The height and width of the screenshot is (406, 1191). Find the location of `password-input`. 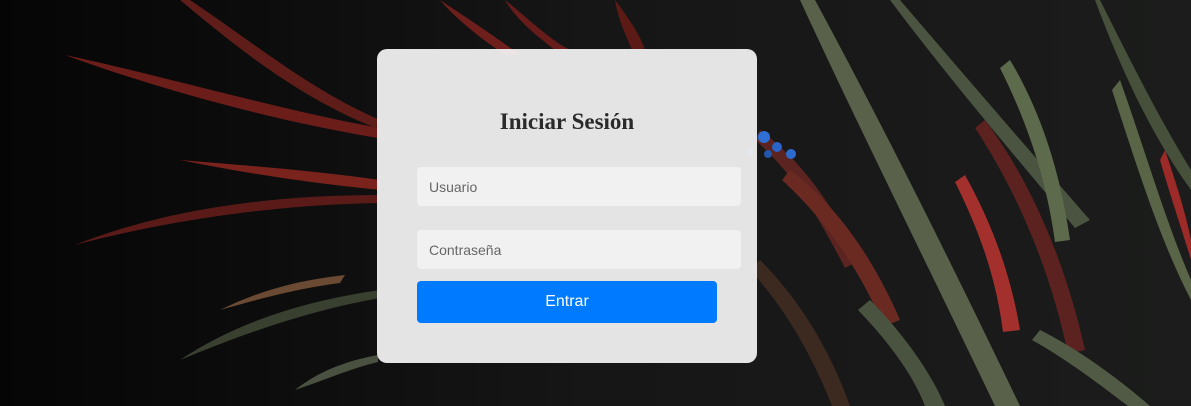

password-input is located at coordinates (579, 249).